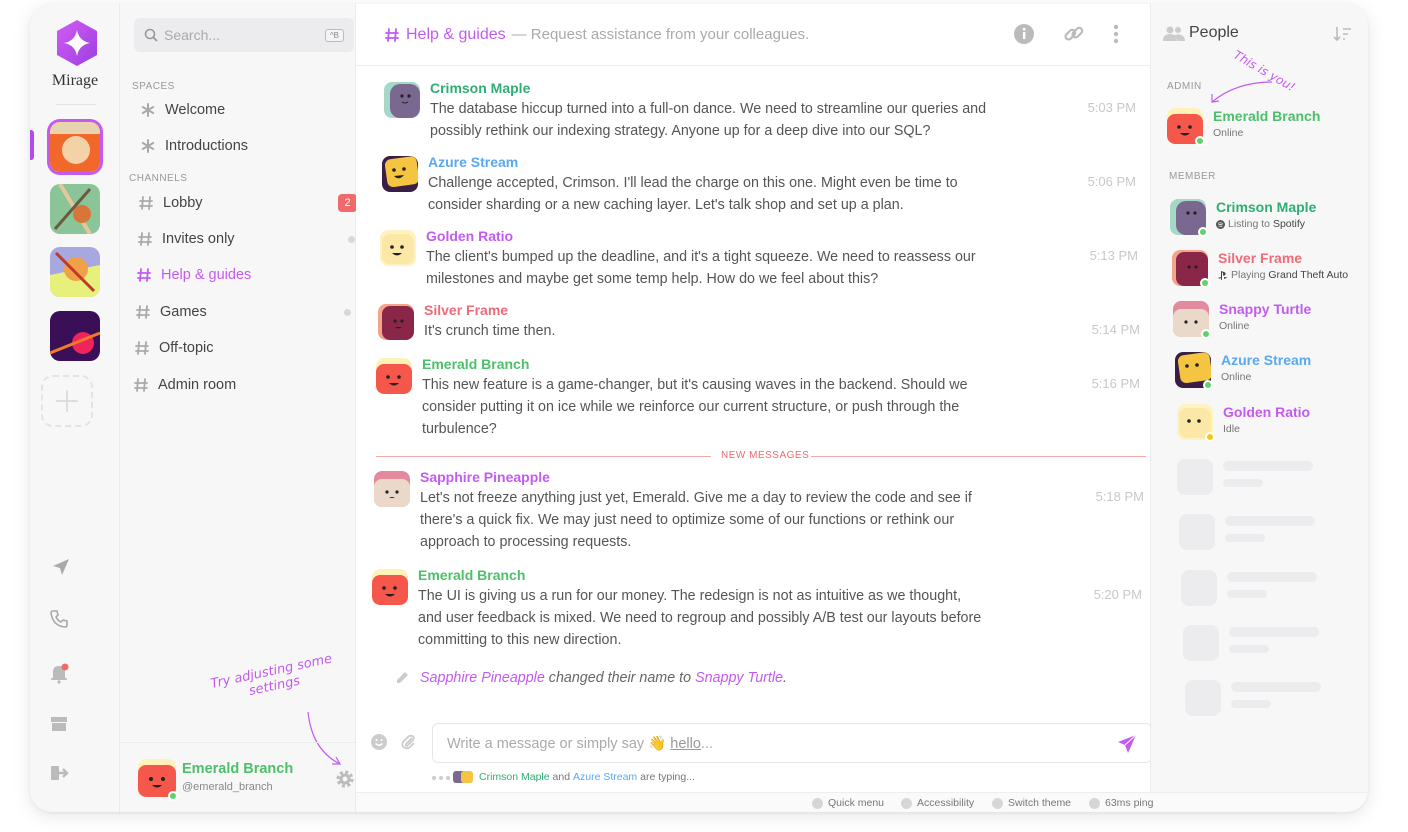 This screenshot has width=1408, height=832. Describe the element at coordinates (247, 146) in the screenshot. I see `space-introductions: Introductions` at that location.